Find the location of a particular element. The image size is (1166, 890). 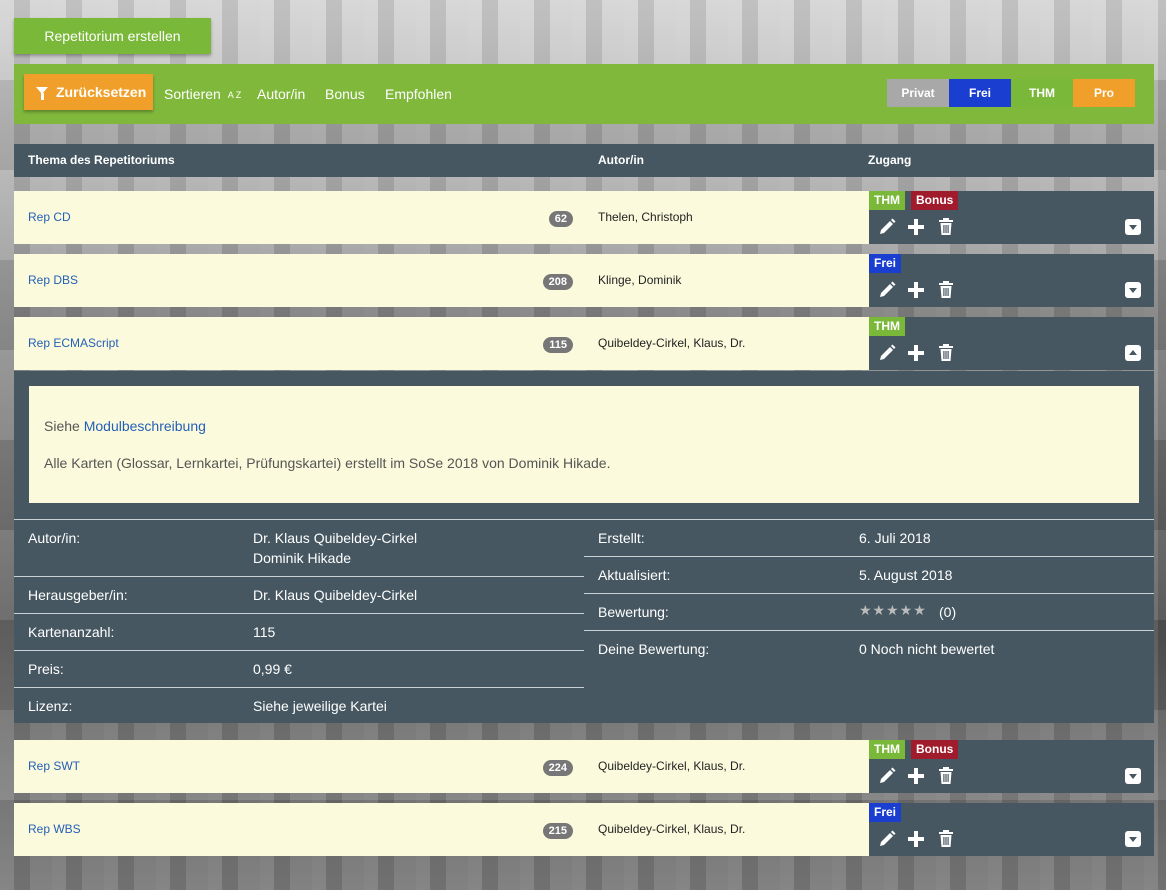

row-main: Rep DBS 208 Klinge, Dominik is located at coordinates (441, 280).